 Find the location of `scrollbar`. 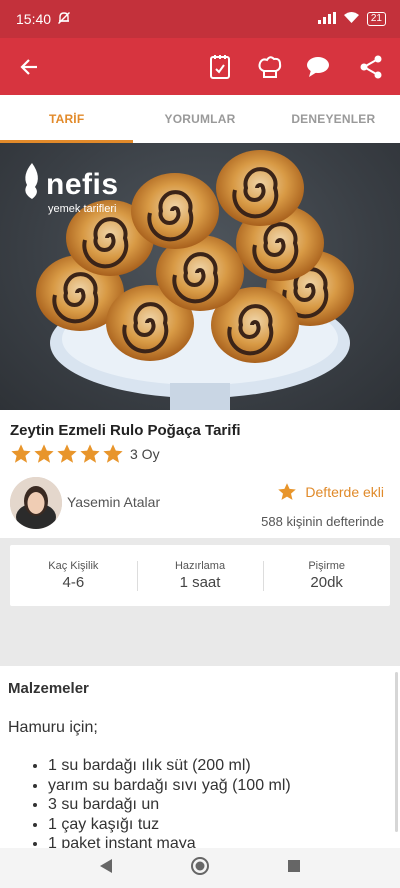

scrollbar is located at coordinates (396, 752).